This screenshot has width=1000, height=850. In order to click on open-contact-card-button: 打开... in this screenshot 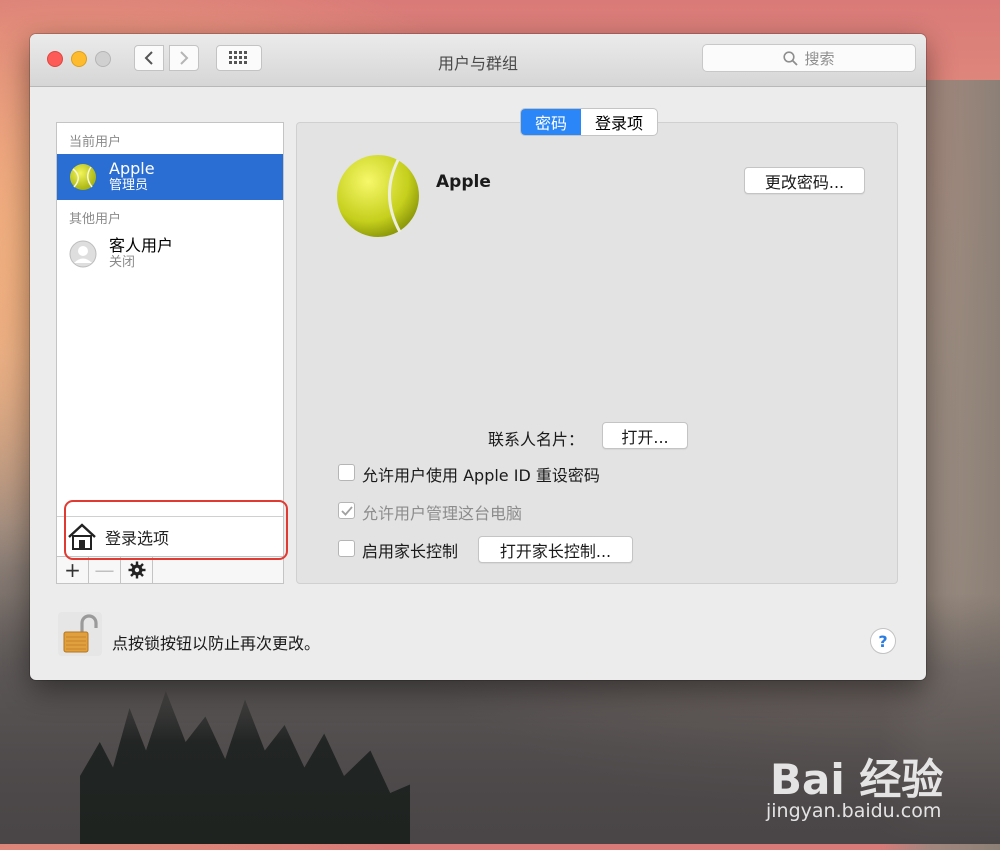, I will do `click(645, 435)`.